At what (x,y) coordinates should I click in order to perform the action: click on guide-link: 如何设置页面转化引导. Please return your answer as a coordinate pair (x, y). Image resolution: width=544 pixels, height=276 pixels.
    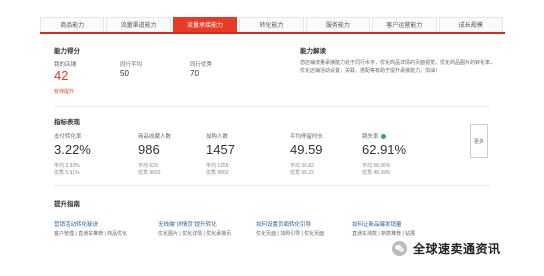
    Looking at the image, I should click on (283, 224).